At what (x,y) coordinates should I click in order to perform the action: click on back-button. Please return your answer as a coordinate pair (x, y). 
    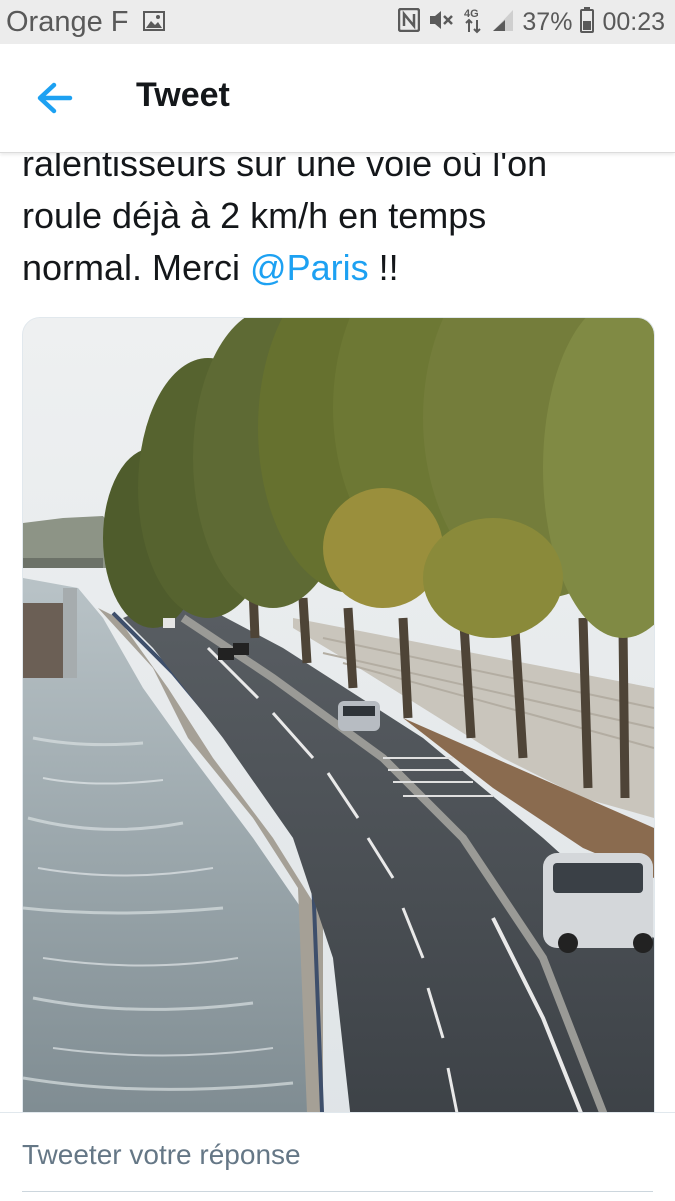
    Looking at the image, I should click on (55, 98).